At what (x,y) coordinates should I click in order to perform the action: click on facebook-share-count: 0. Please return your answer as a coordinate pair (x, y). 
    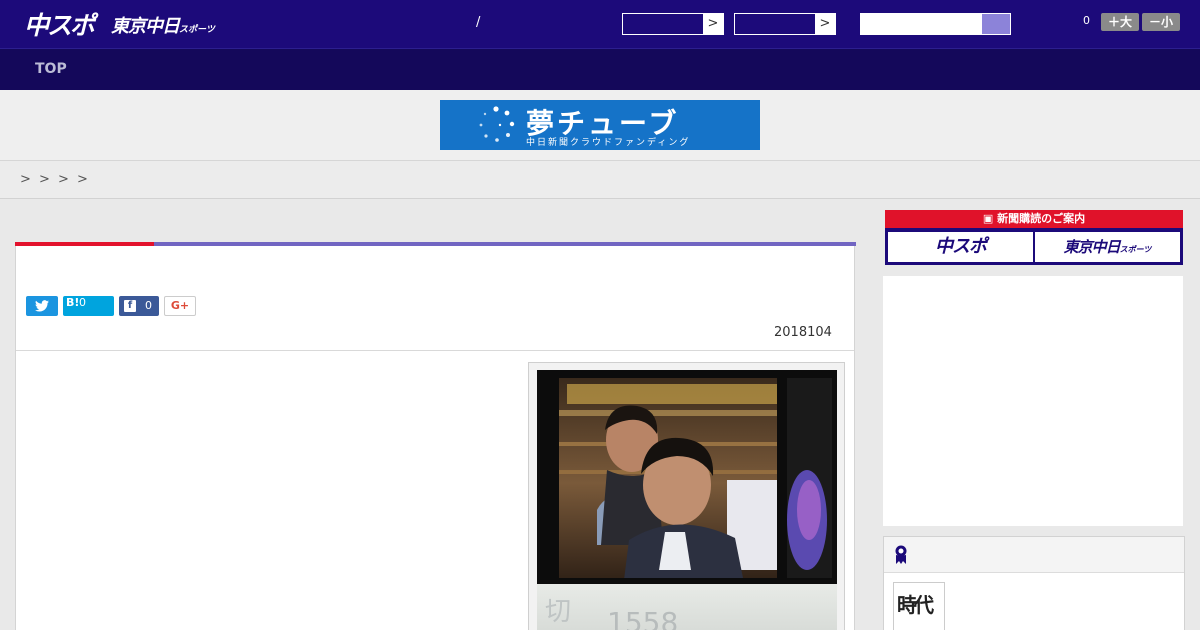
    Looking at the image, I should click on (148, 305).